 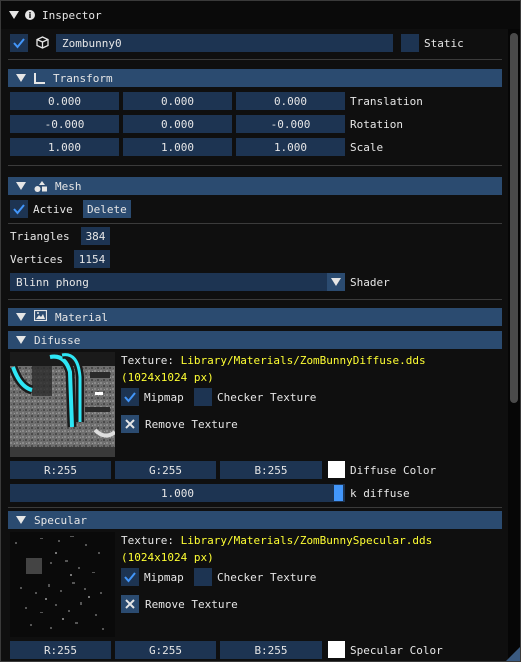 What do you see at coordinates (177, 101) in the screenshot?
I see `translation-y-input: 0.000` at bounding box center [177, 101].